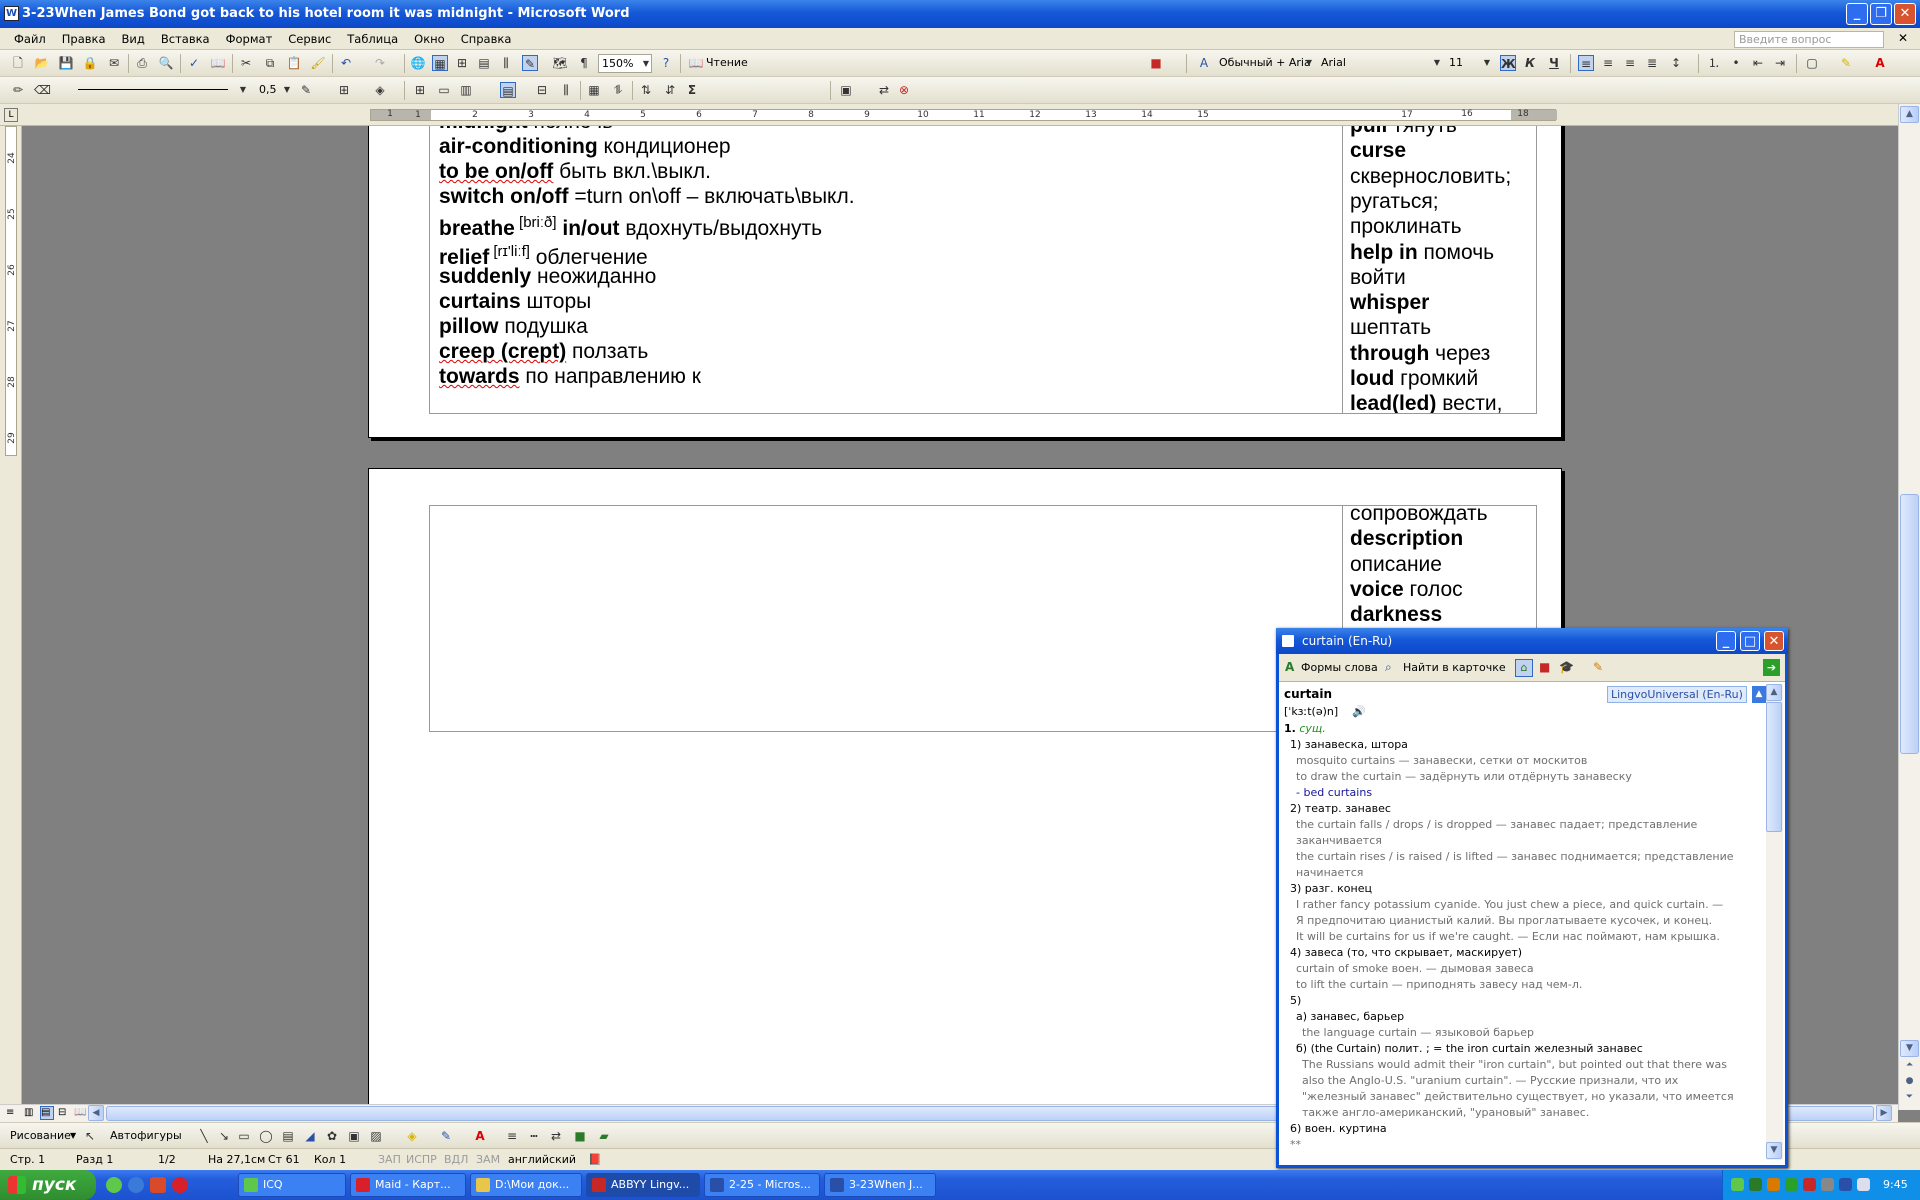 This screenshot has width=1920, height=1200. Describe the element at coordinates (456, 1159) in the screenshot. I see `status-extend: ВДЛ` at that location.